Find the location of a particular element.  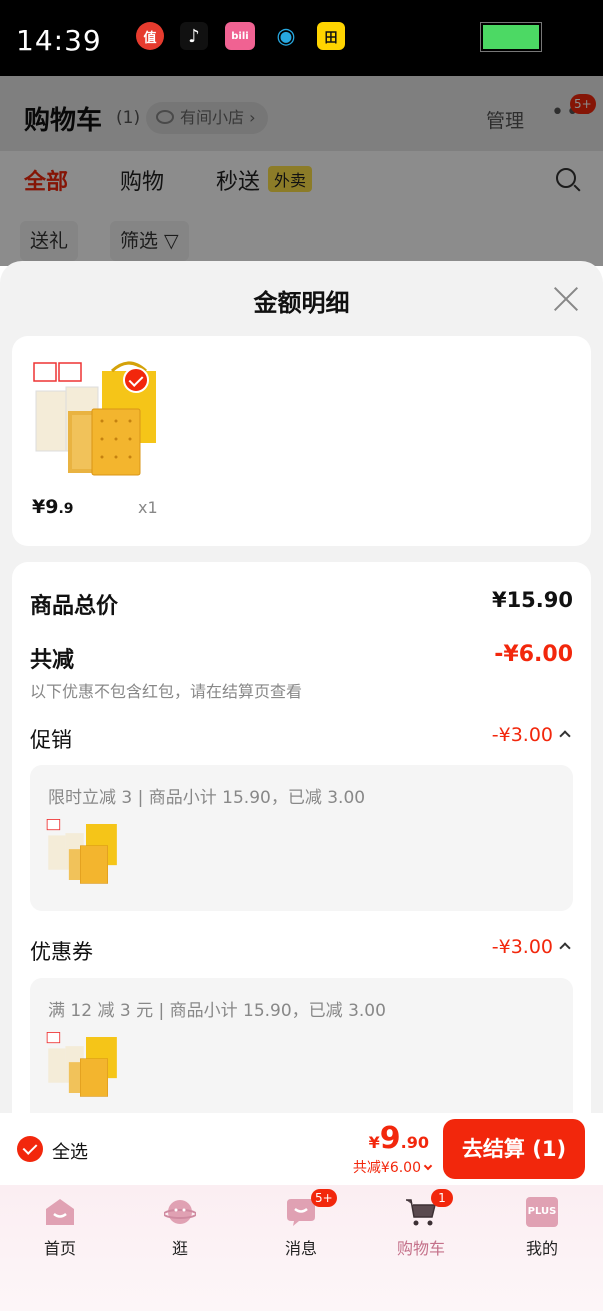

clock: 14:39 is located at coordinates (59, 40).